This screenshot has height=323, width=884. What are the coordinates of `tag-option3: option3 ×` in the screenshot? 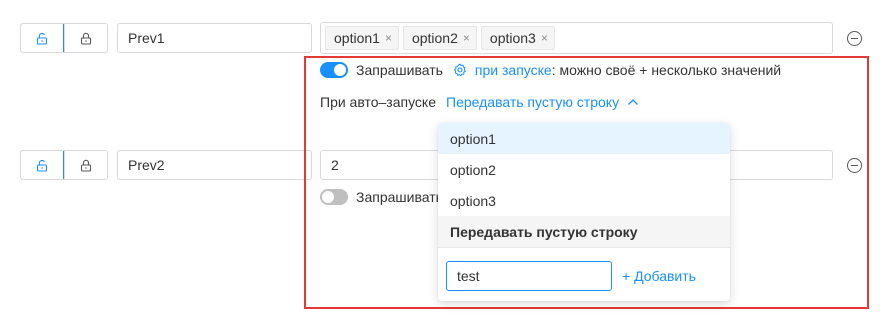 It's located at (517, 38).